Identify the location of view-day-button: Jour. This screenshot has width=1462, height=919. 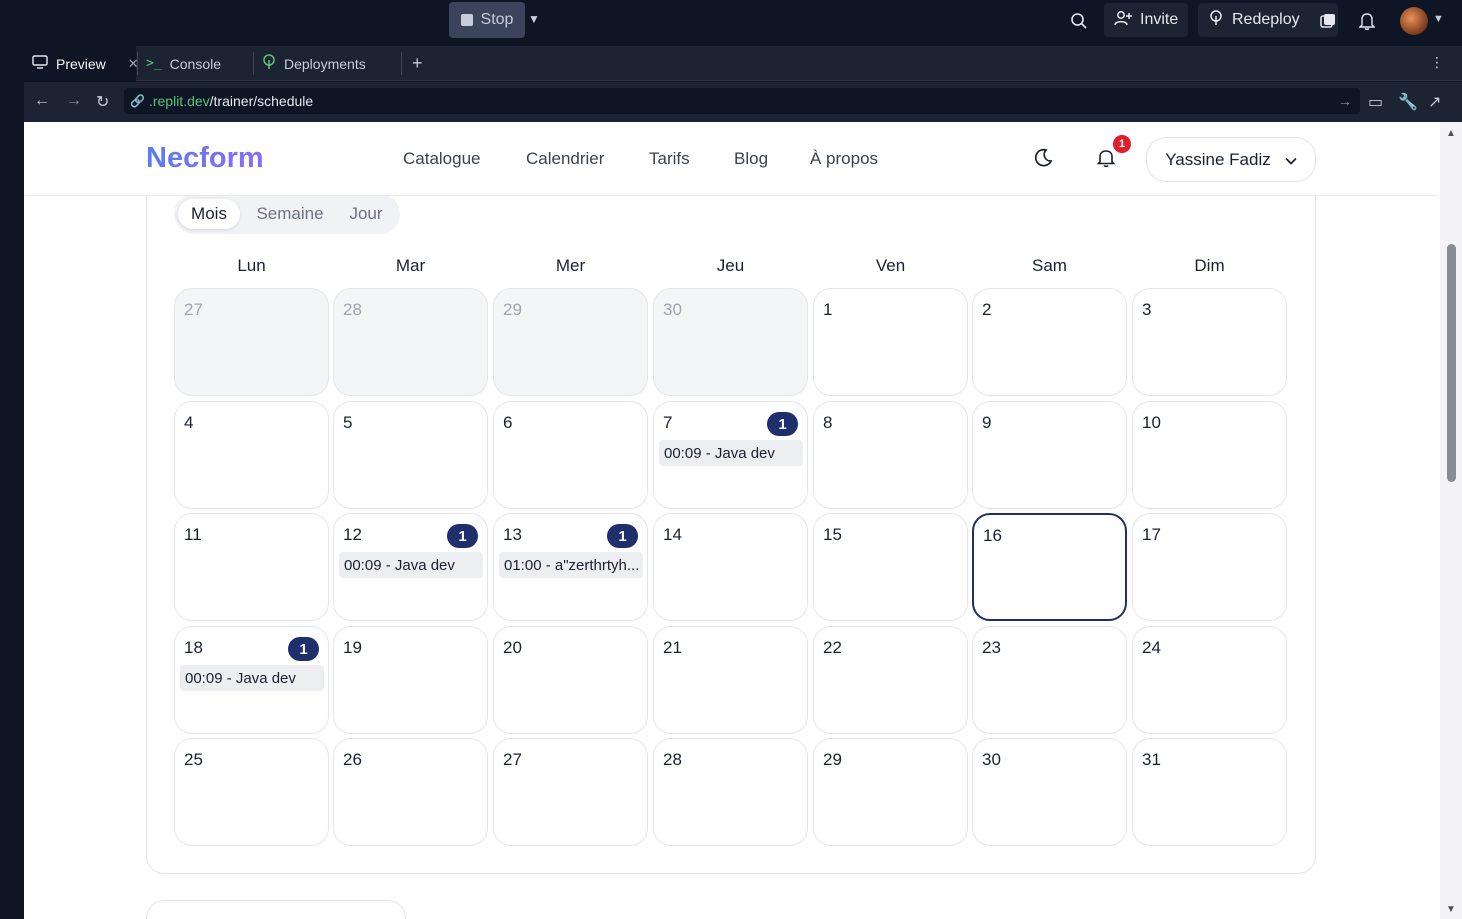
(366, 214).